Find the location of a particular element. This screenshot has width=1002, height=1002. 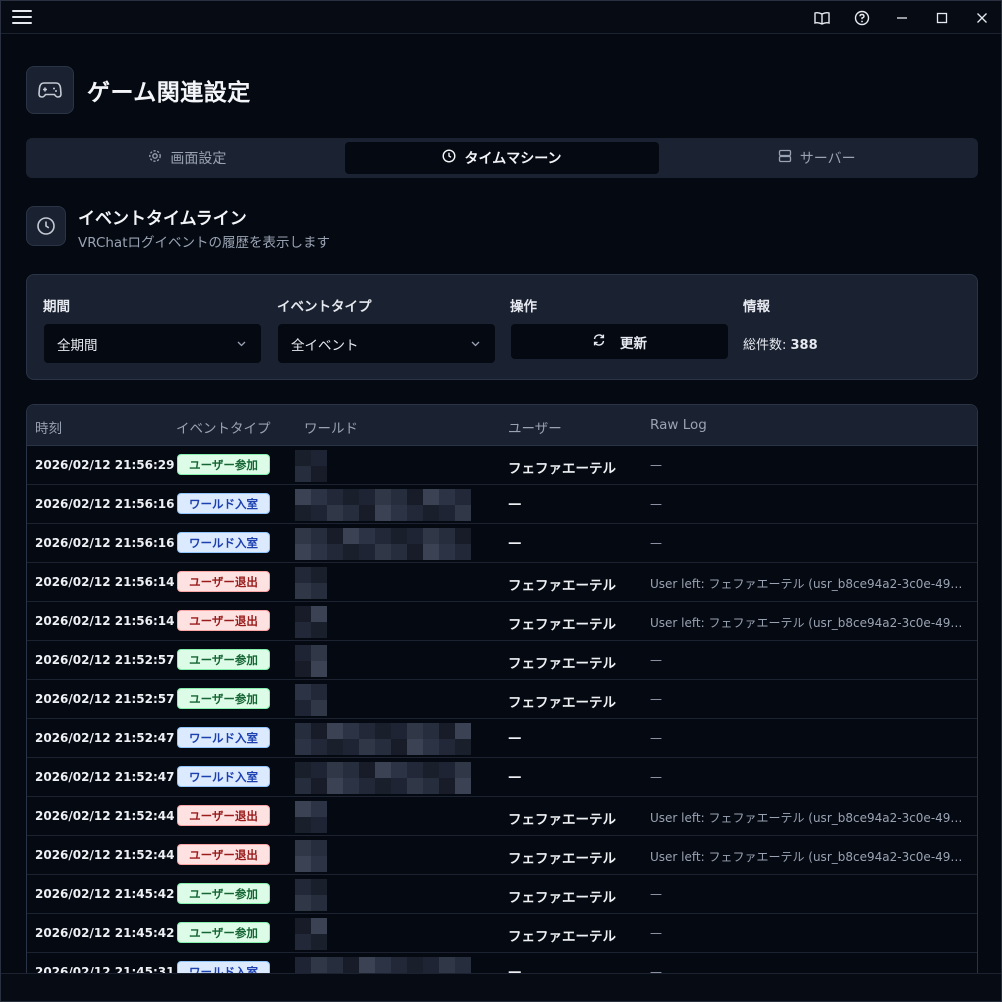

gamepad-icon is located at coordinates (50, 90).